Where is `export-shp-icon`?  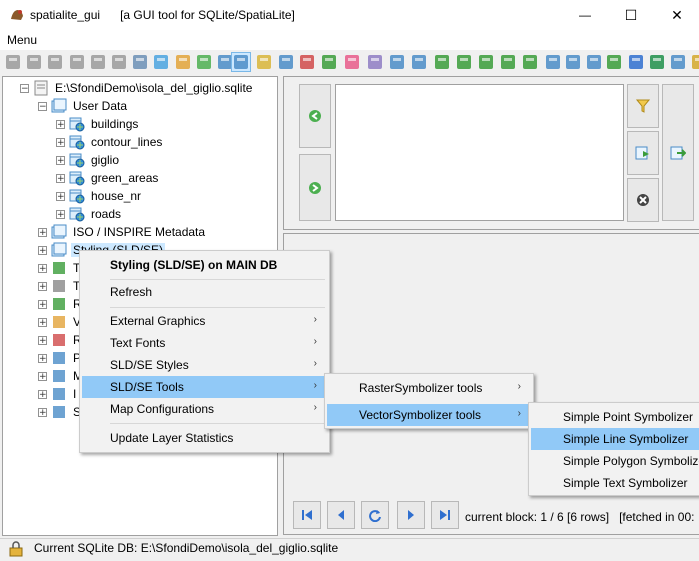
export-shp-icon is located at coordinates (614, 62).